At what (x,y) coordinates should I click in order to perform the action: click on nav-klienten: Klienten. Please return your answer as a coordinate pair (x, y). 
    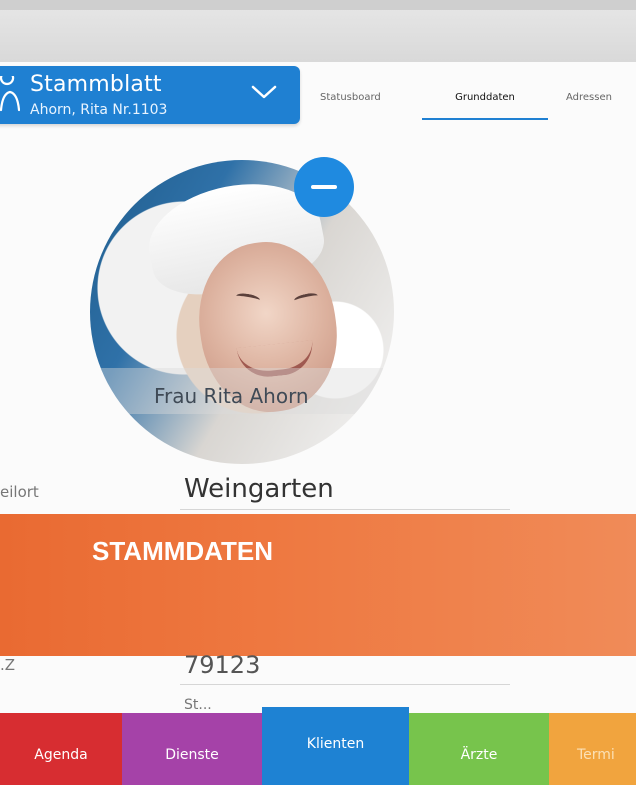
    Looking at the image, I should click on (335, 746).